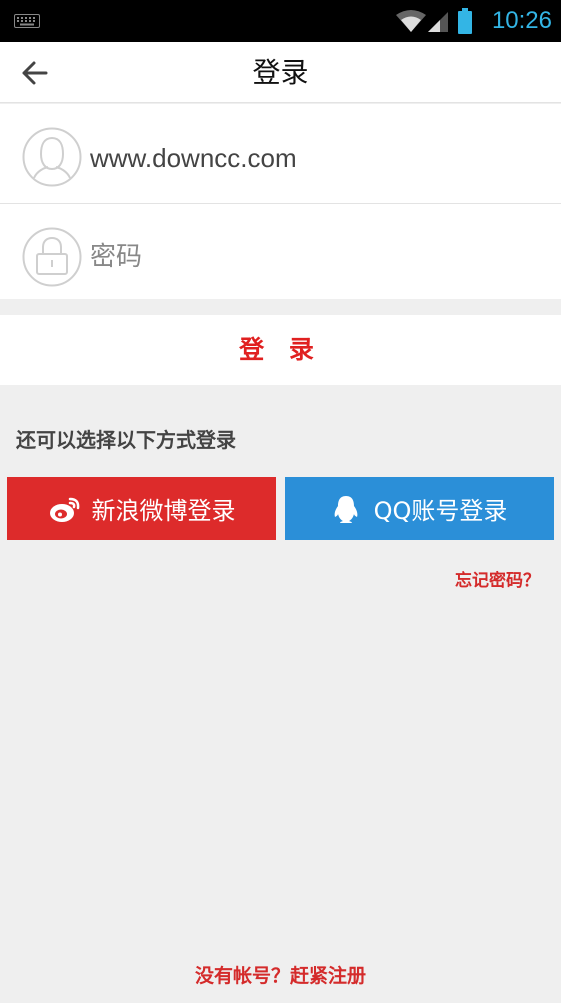 The width and height of the screenshot is (561, 1003). What do you see at coordinates (521, 20) in the screenshot?
I see `status-time: 10:26` at bounding box center [521, 20].